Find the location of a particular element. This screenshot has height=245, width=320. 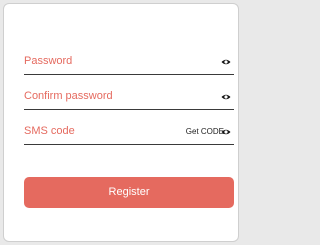

confirm-password-placeholder: Confirm password is located at coordinates (68, 96).